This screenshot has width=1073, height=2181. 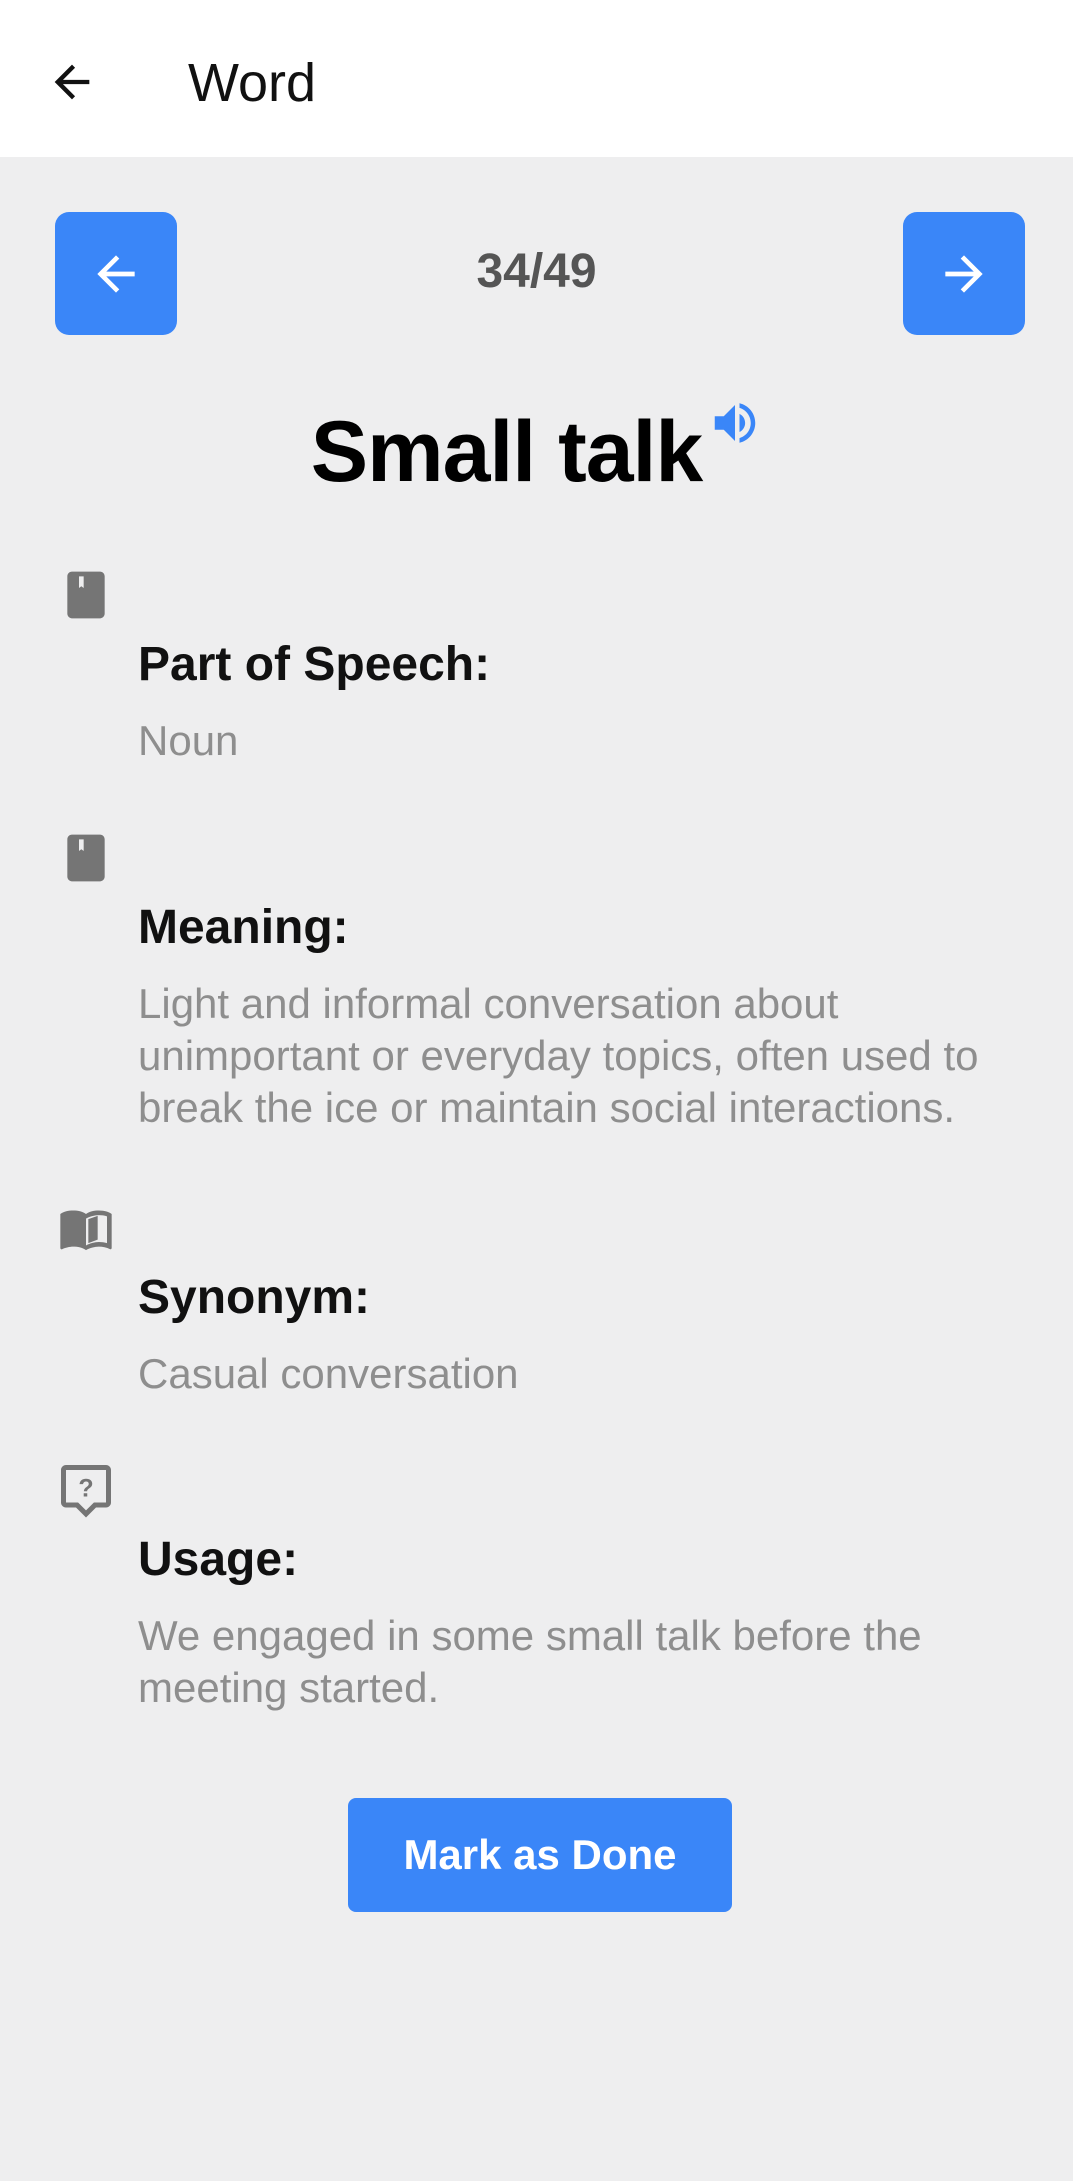 What do you see at coordinates (735, 423) in the screenshot?
I see `speaker-icon` at bounding box center [735, 423].